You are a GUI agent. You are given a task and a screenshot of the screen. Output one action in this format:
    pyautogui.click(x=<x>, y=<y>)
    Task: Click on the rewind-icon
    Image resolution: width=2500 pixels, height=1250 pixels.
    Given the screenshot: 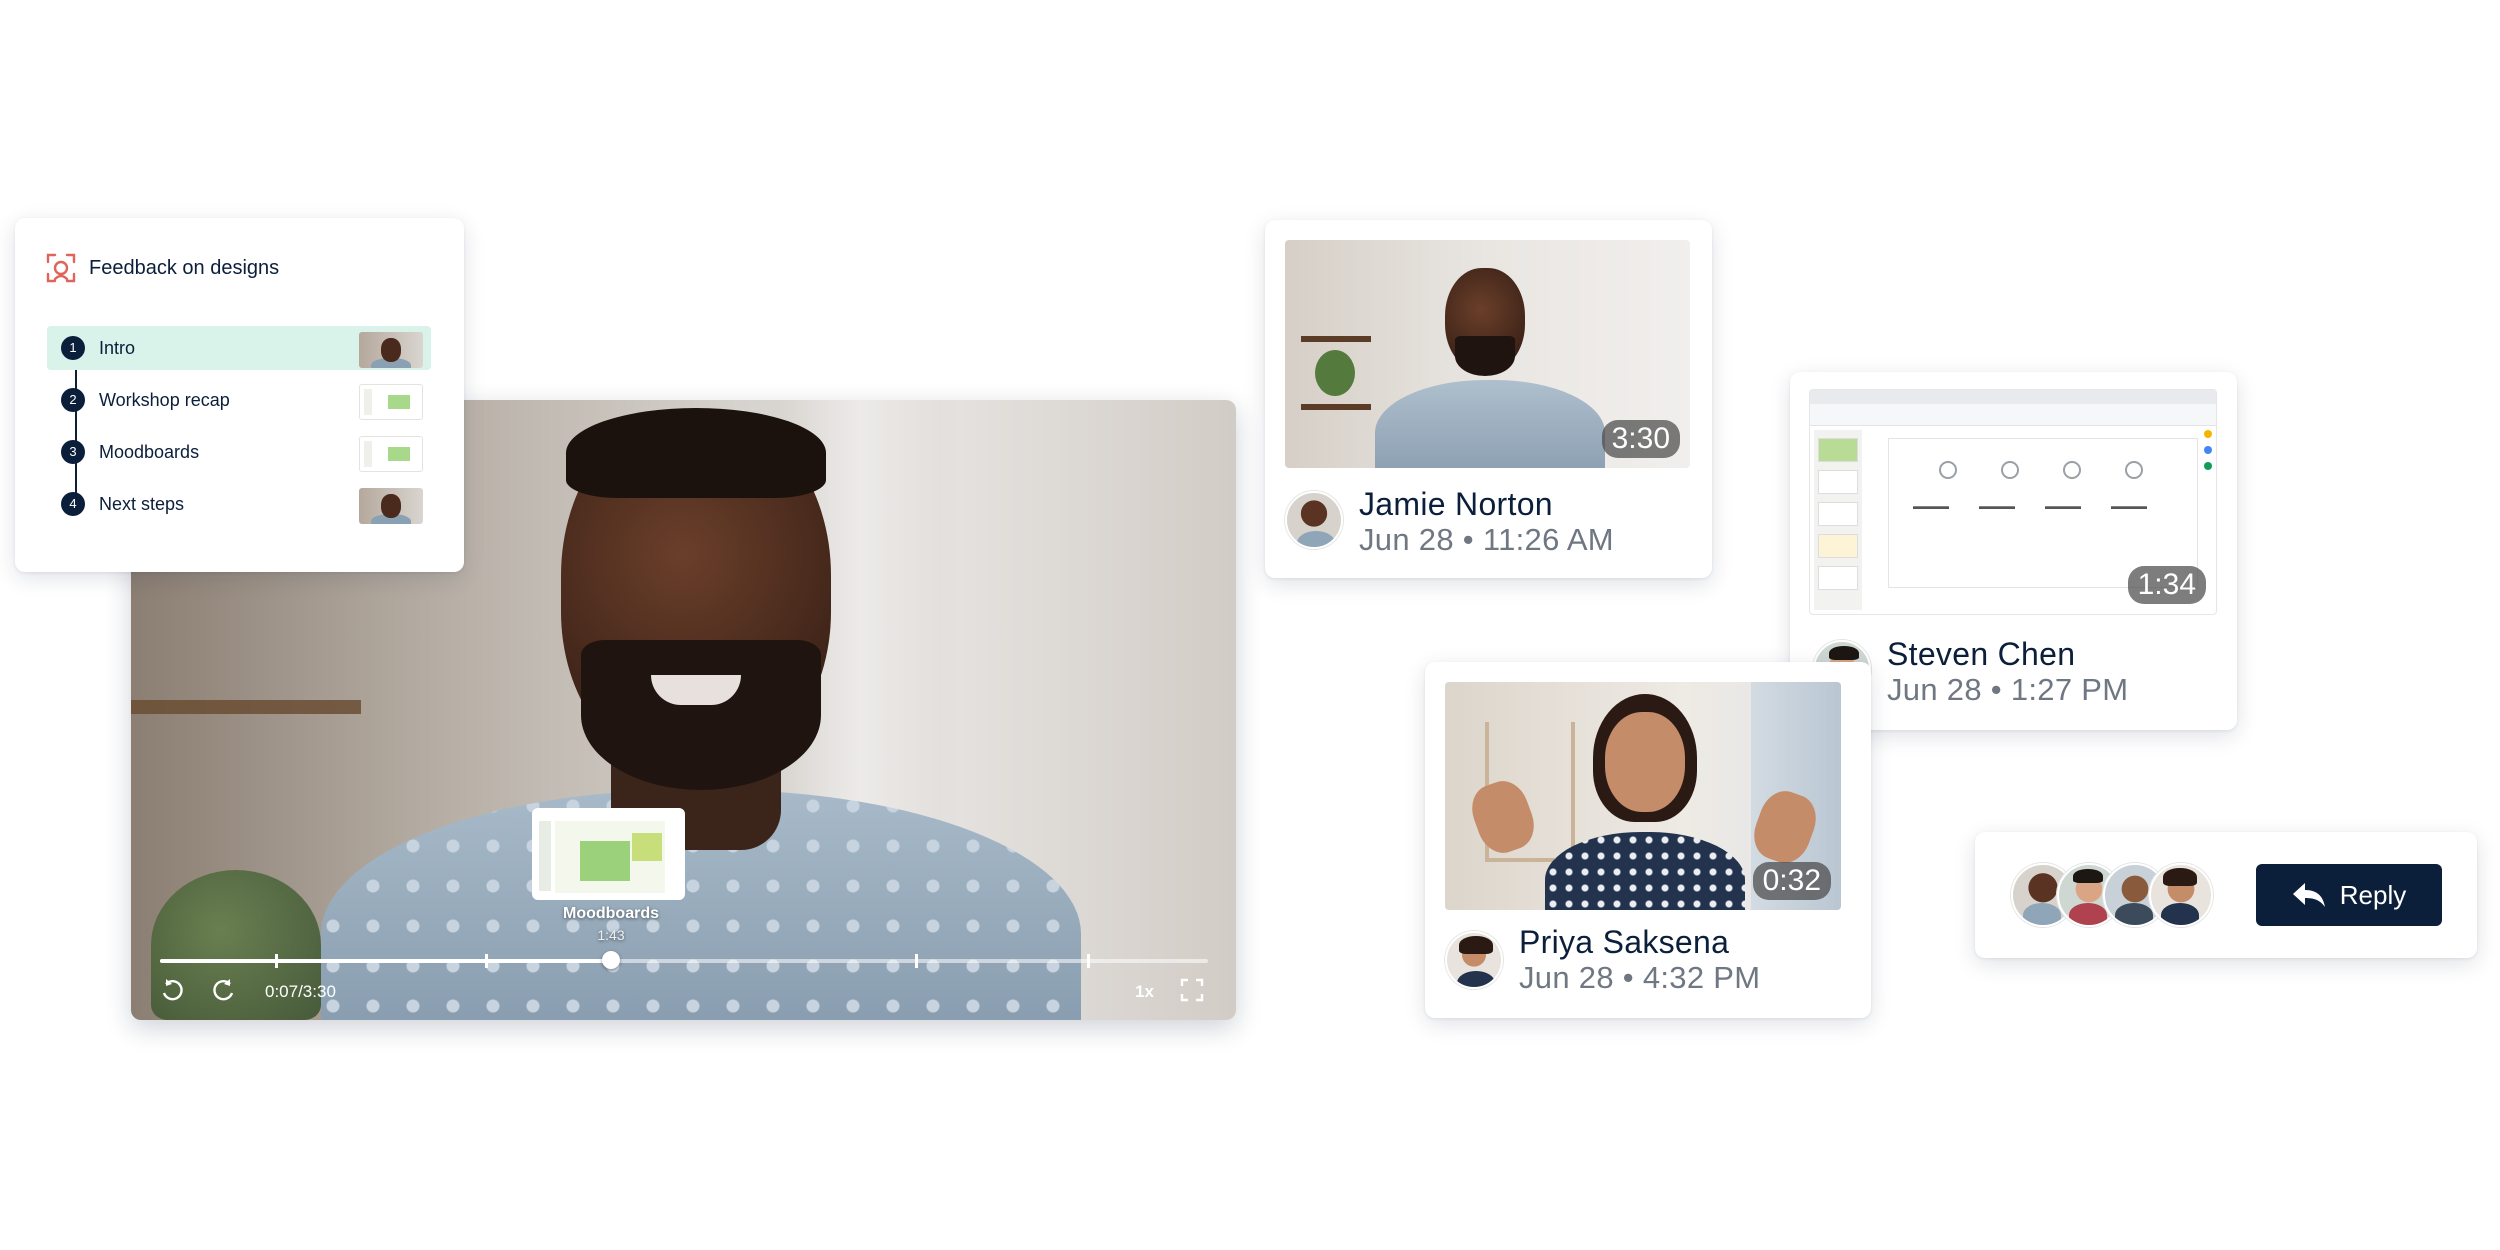 What is the action you would take?
    pyautogui.click(x=172, y=994)
    